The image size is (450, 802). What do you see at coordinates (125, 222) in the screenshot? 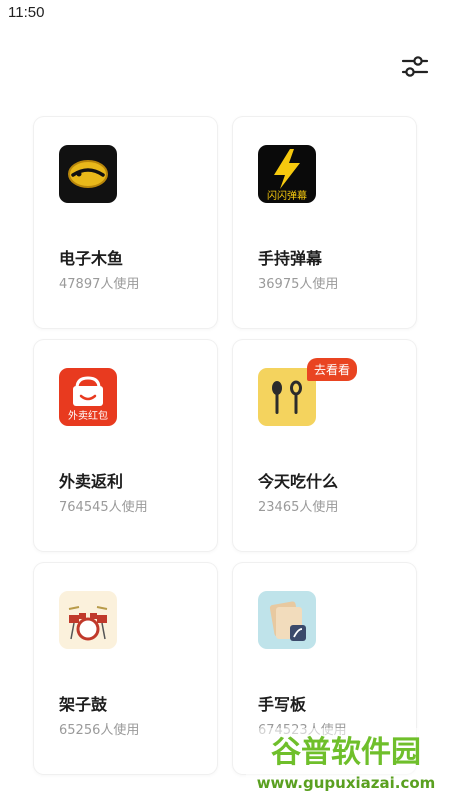
I see `app-card-wooden-fish: 电子木鱼 47897人使用` at bounding box center [125, 222].